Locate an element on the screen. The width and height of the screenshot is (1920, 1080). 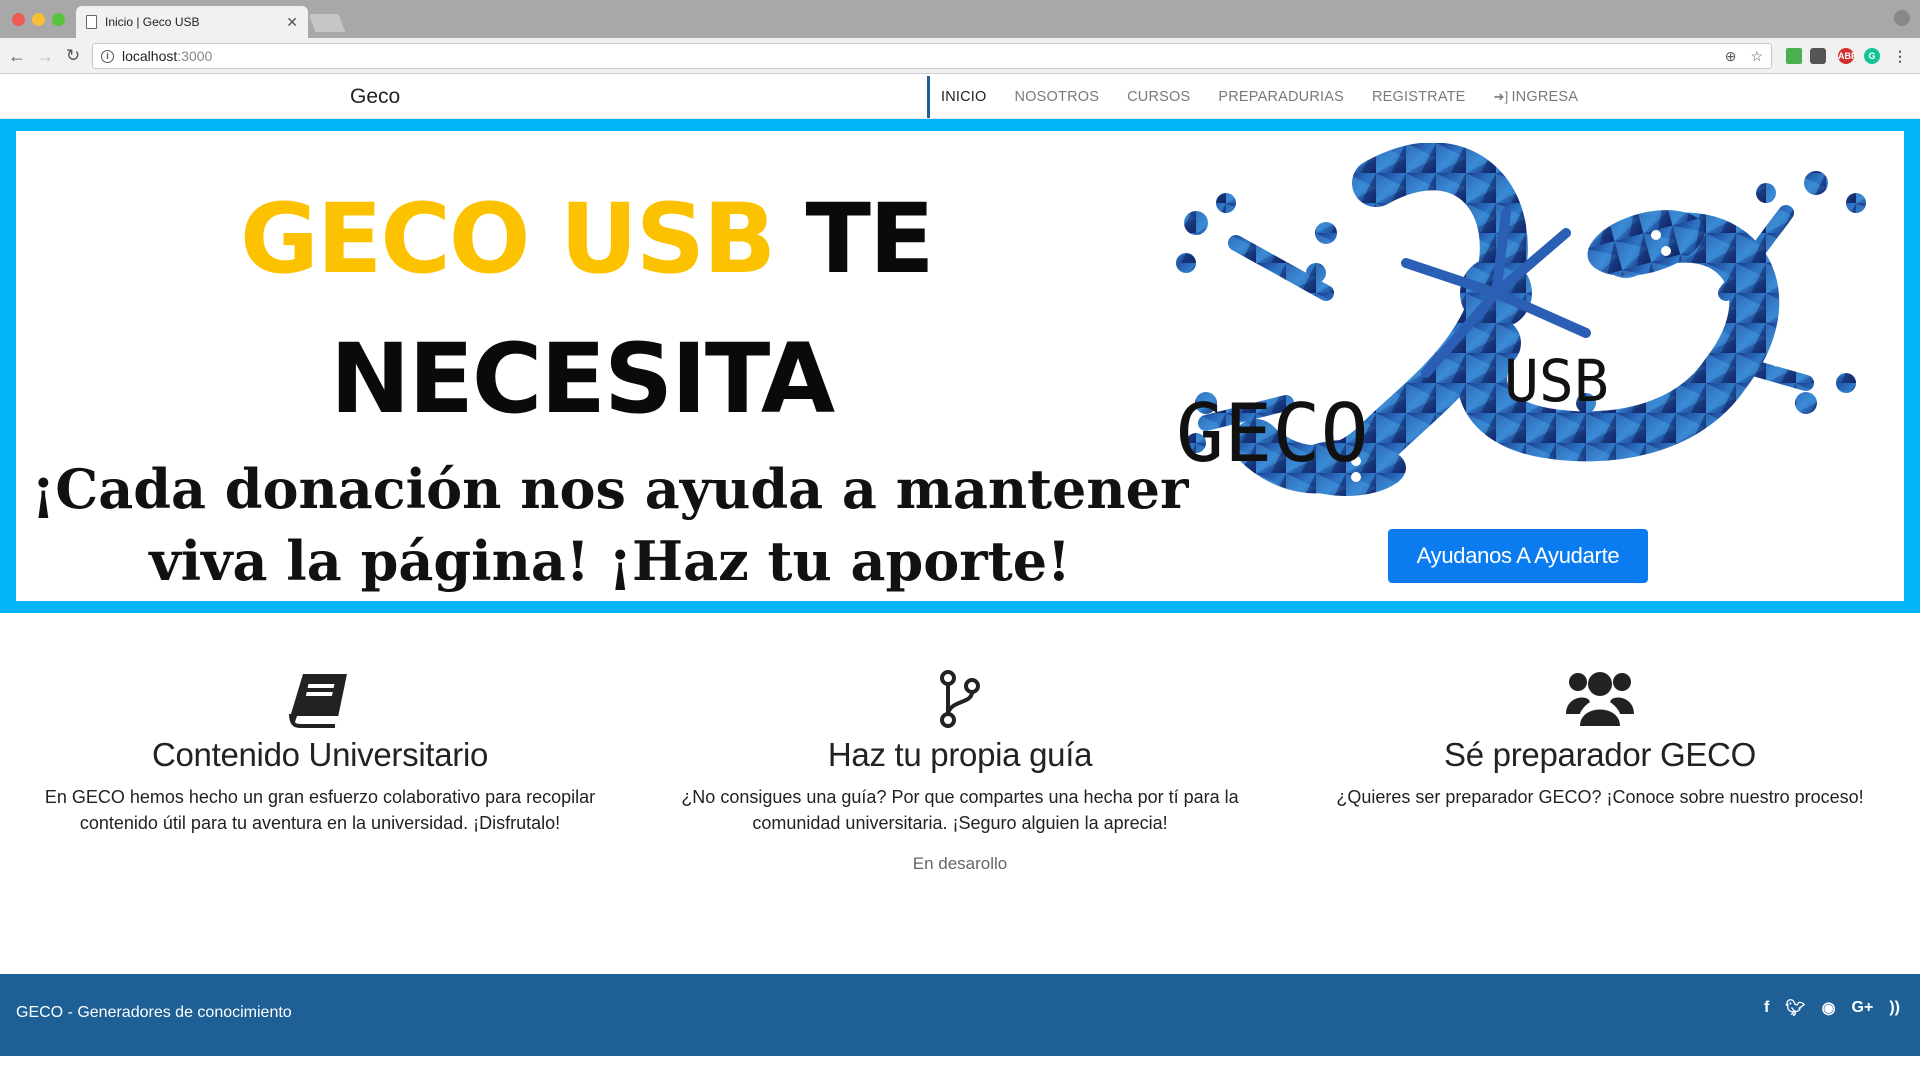
nav-ingresa: ➜] INGRESA is located at coordinates (1536, 97).